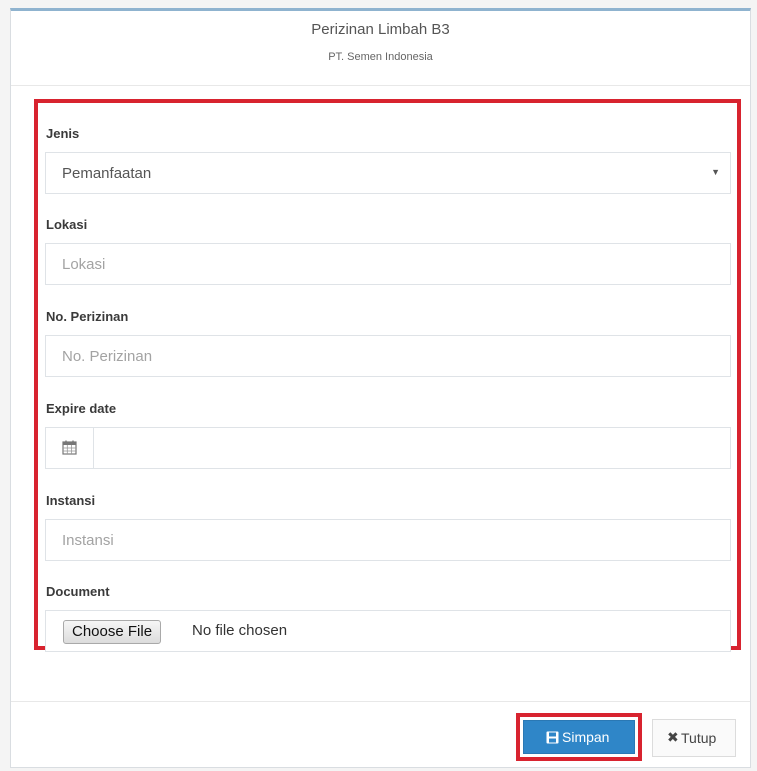 Image resolution: width=757 pixels, height=771 pixels. I want to click on modal-subtitle: PT. Semen Indonesia, so click(380, 57).